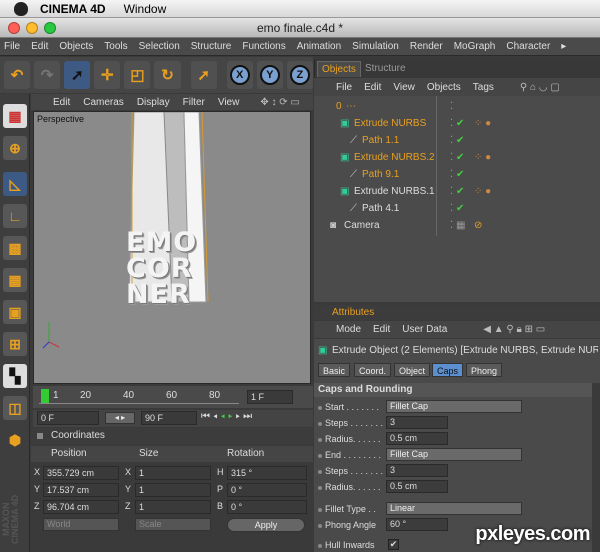 Image resolution: width=600 pixels, height=552 pixels. Describe the element at coordinates (39, 46) in the screenshot. I see `menu-edit: Edit` at that location.